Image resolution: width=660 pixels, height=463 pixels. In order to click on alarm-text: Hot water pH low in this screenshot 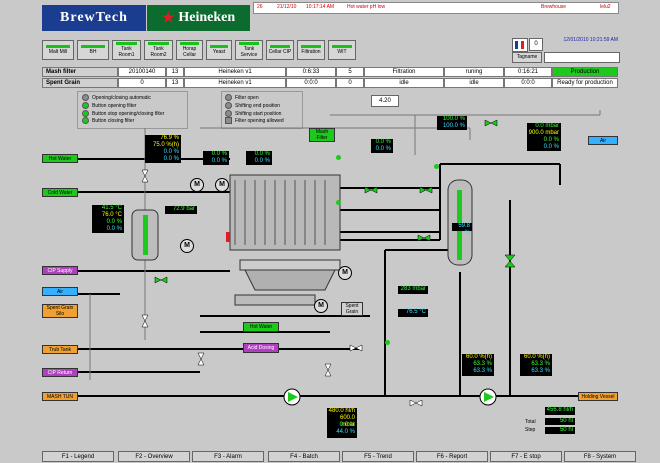, I will do `click(366, 7)`.